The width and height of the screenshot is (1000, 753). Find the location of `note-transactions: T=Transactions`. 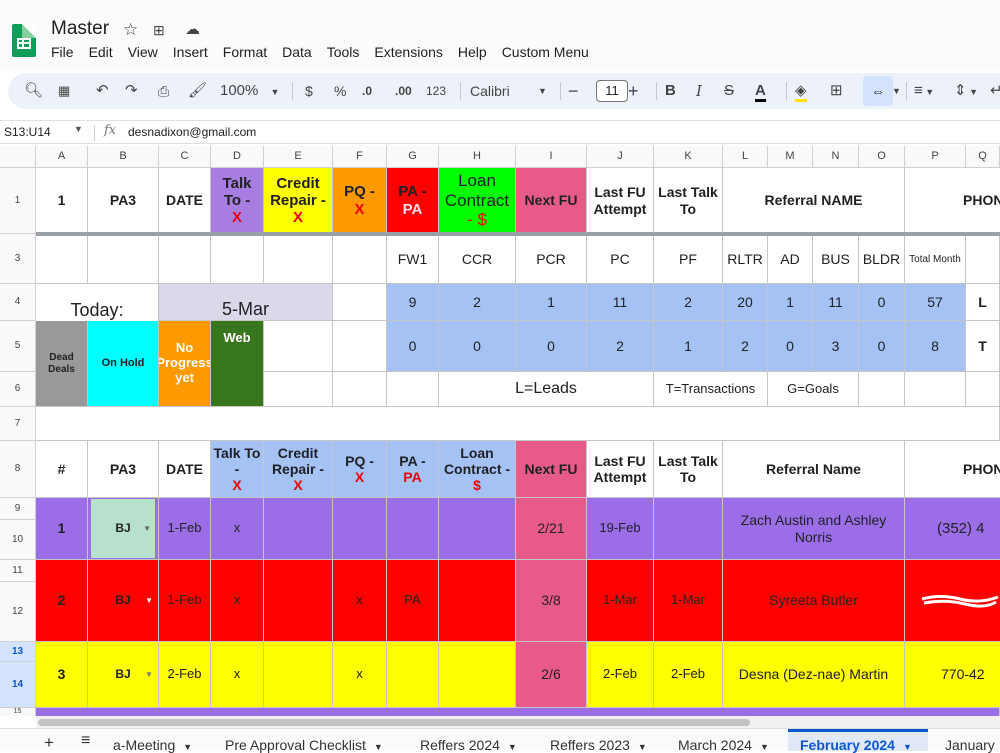

note-transactions: T=Transactions is located at coordinates (711, 389).